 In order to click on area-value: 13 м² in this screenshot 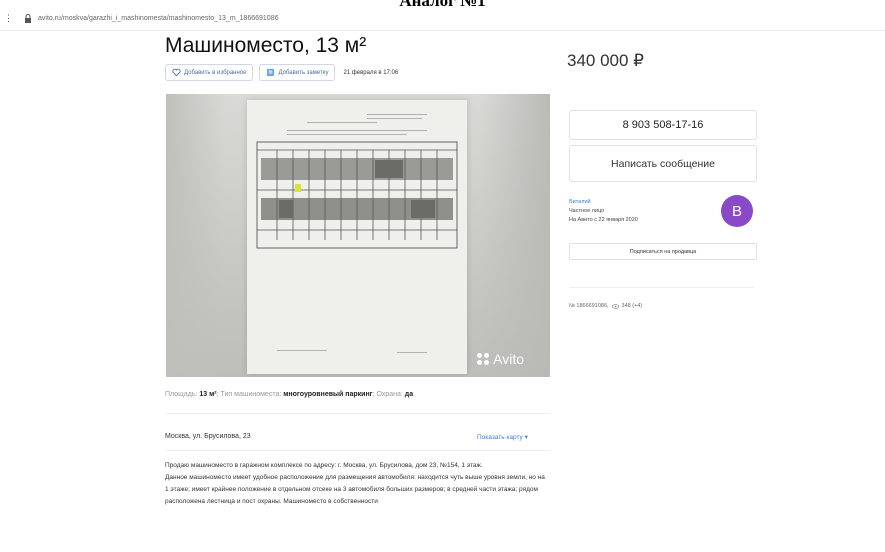, I will do `click(208, 394)`.